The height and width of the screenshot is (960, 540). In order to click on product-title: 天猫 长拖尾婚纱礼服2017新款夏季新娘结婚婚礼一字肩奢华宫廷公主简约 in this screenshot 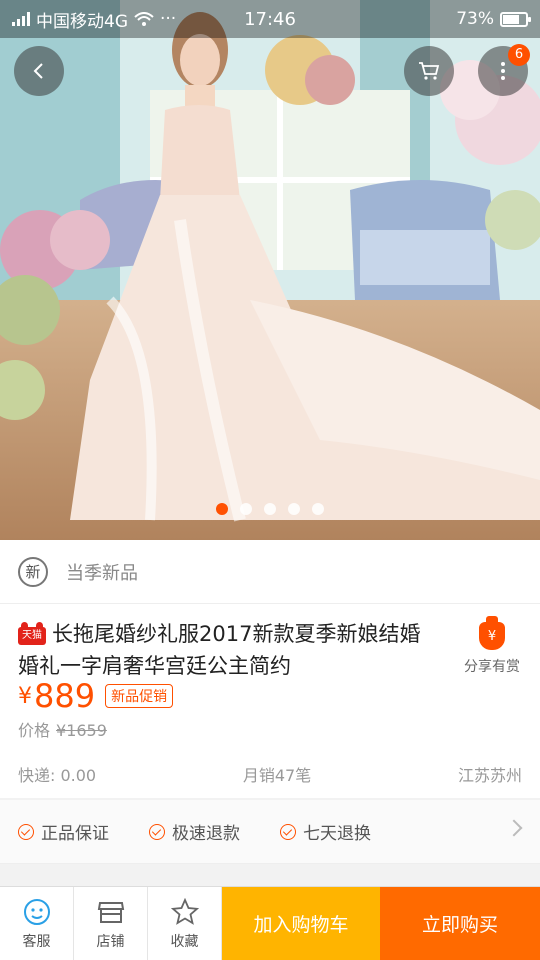, I will do `click(228, 650)`.